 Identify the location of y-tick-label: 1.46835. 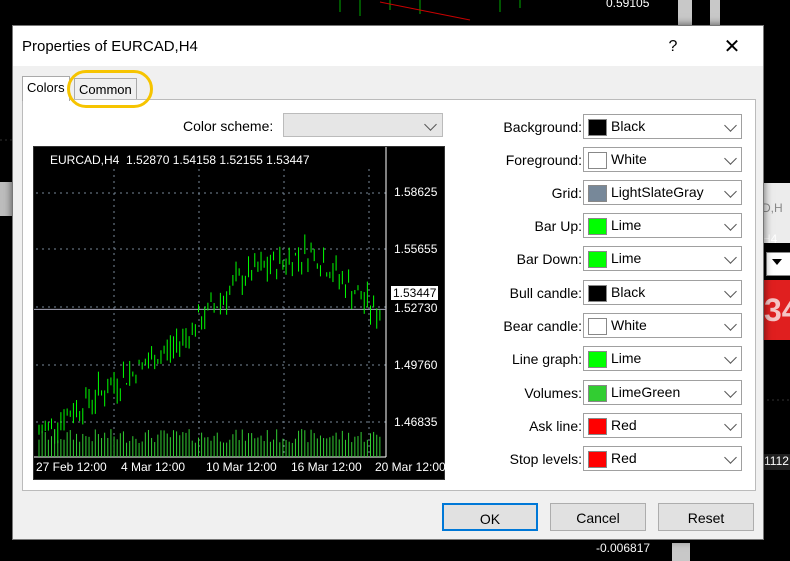
(416, 422).